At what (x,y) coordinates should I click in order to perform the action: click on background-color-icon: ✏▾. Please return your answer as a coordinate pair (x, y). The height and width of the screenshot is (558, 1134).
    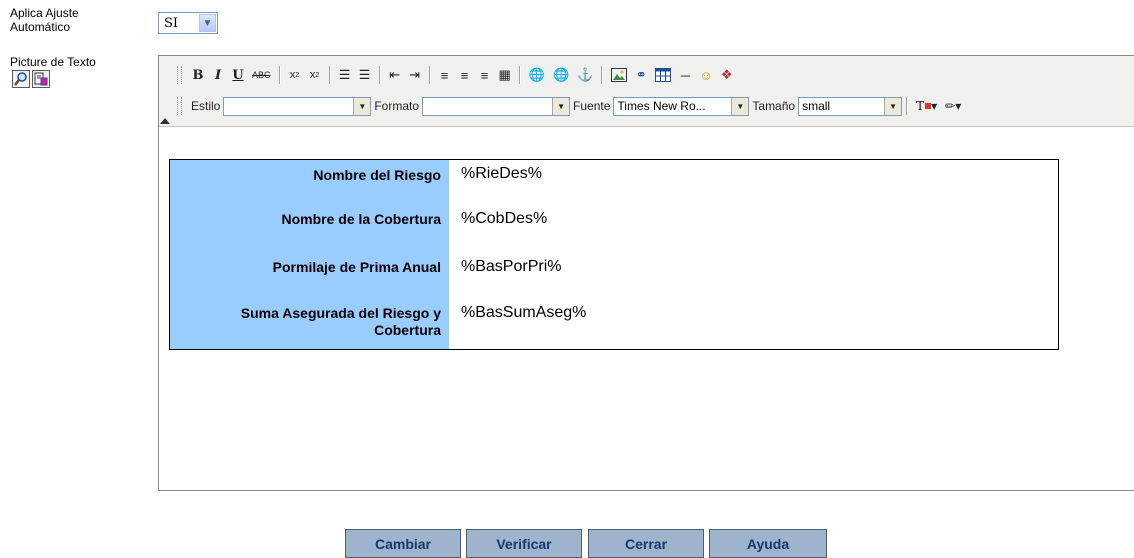
    Looking at the image, I should click on (953, 106).